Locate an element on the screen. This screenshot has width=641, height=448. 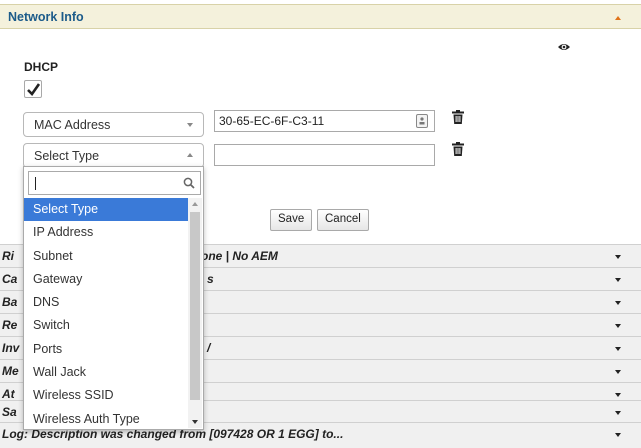
section-row-label: Inv is located at coordinates (11, 348).